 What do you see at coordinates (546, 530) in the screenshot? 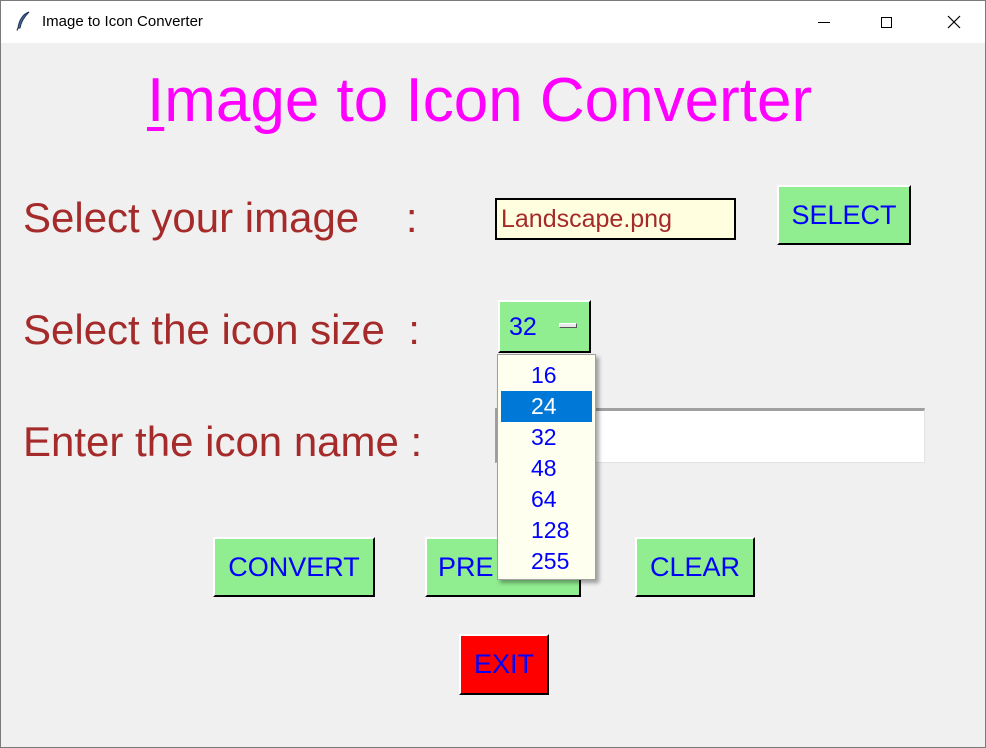
I see `size-option-128: 128` at bounding box center [546, 530].